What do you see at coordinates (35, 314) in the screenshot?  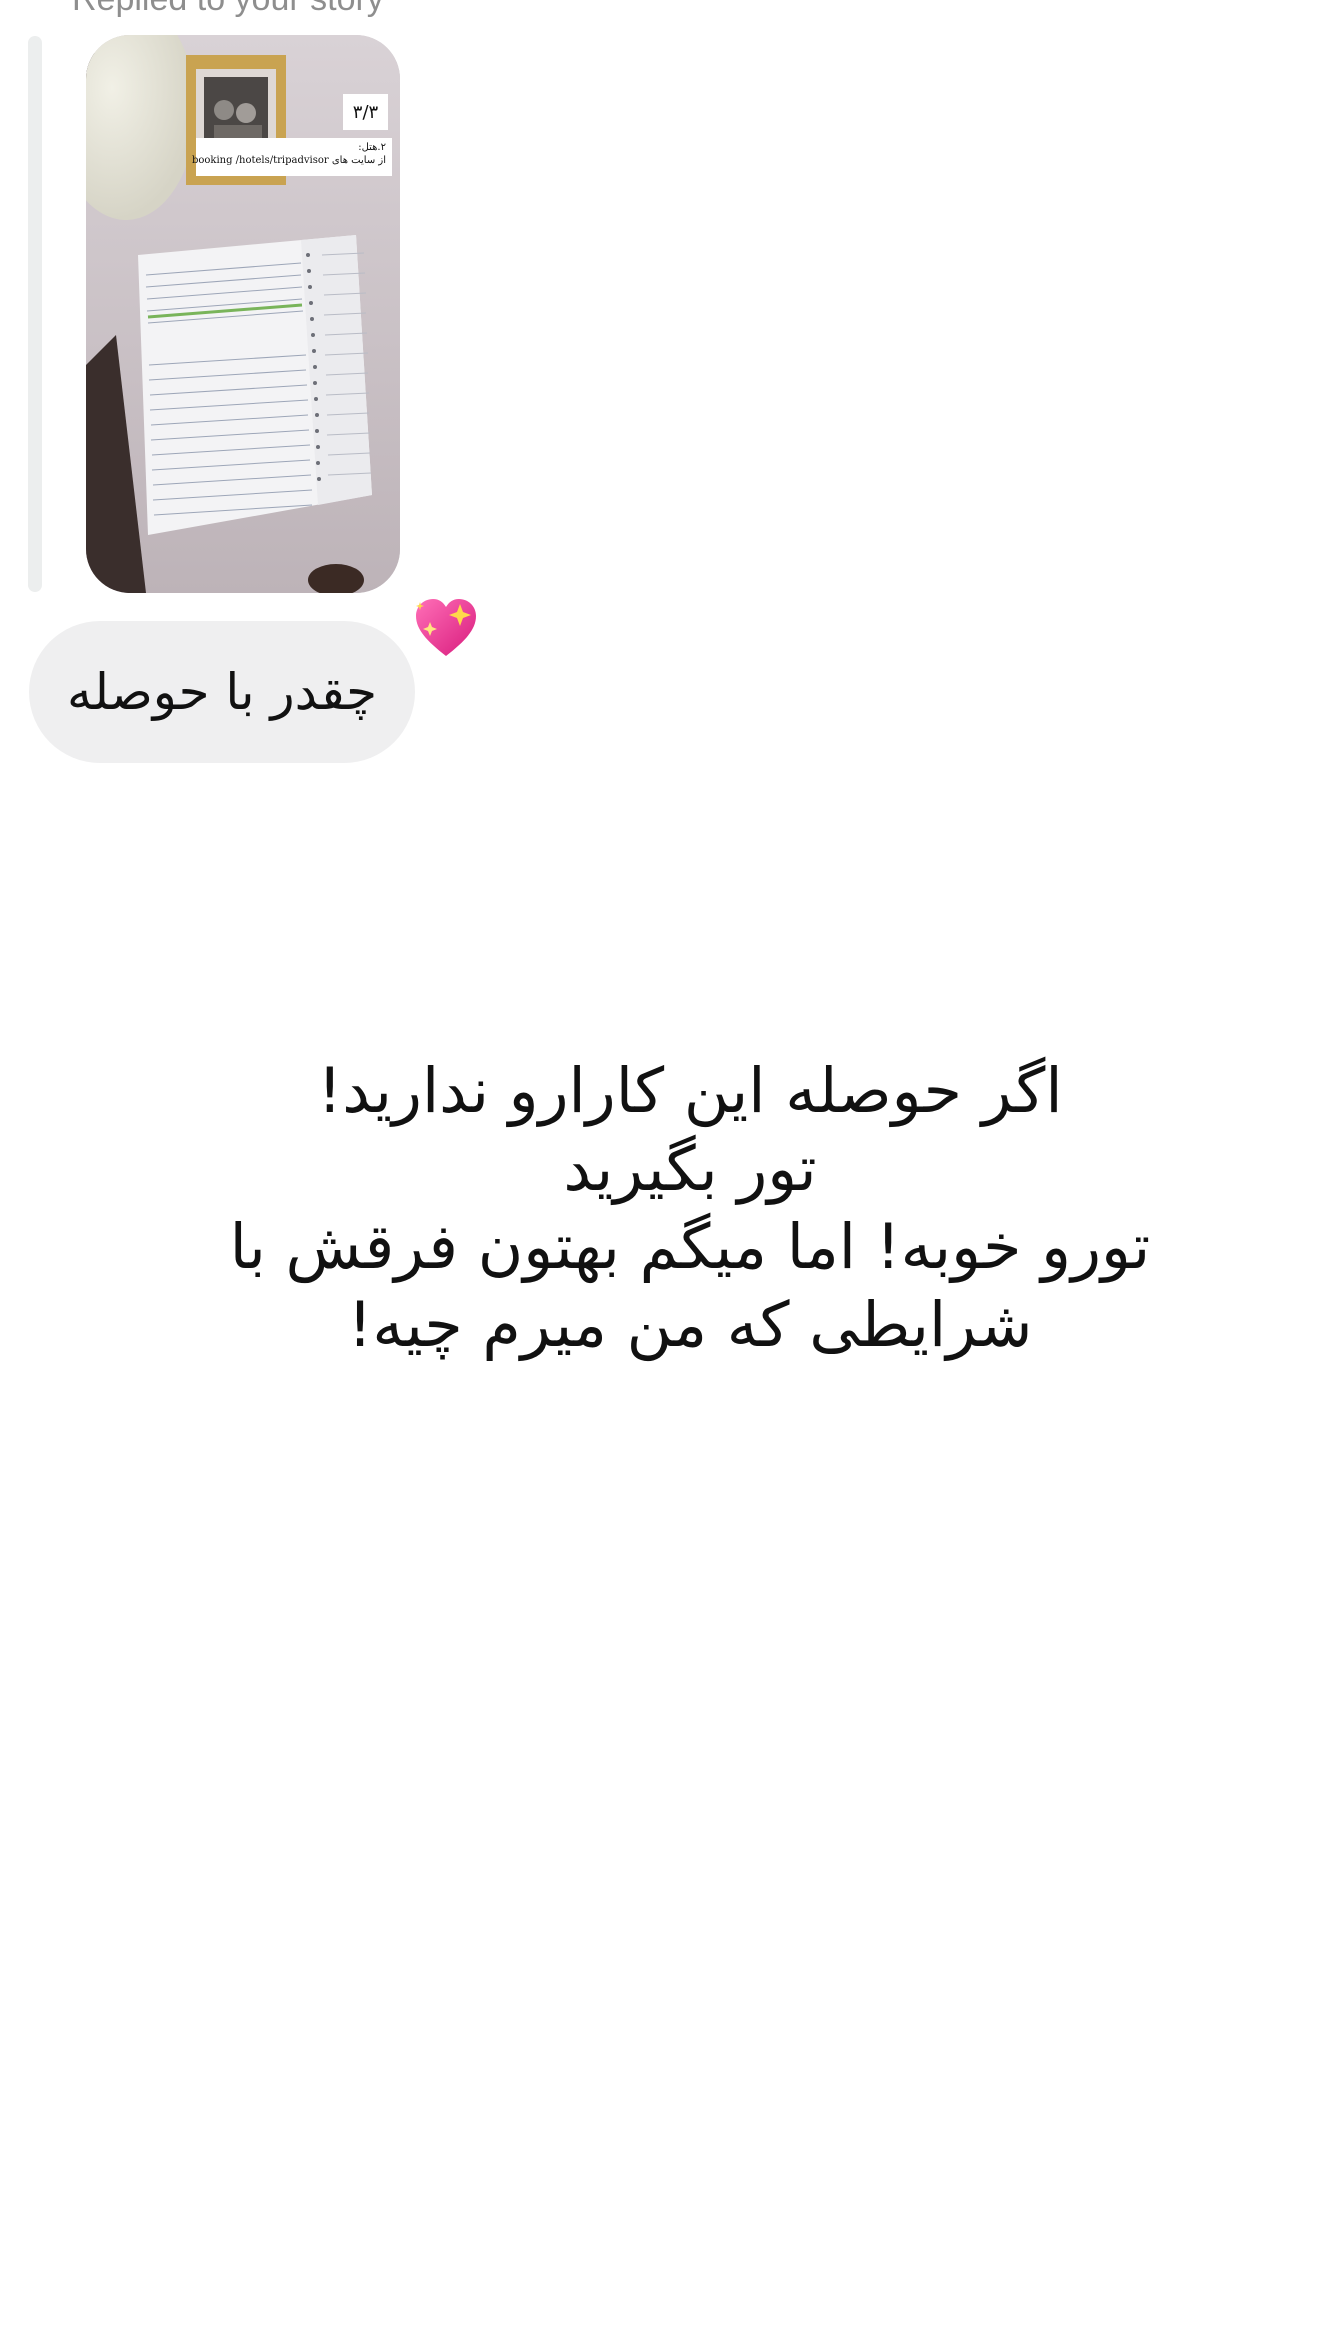 I see `story-reply-rail` at bounding box center [35, 314].